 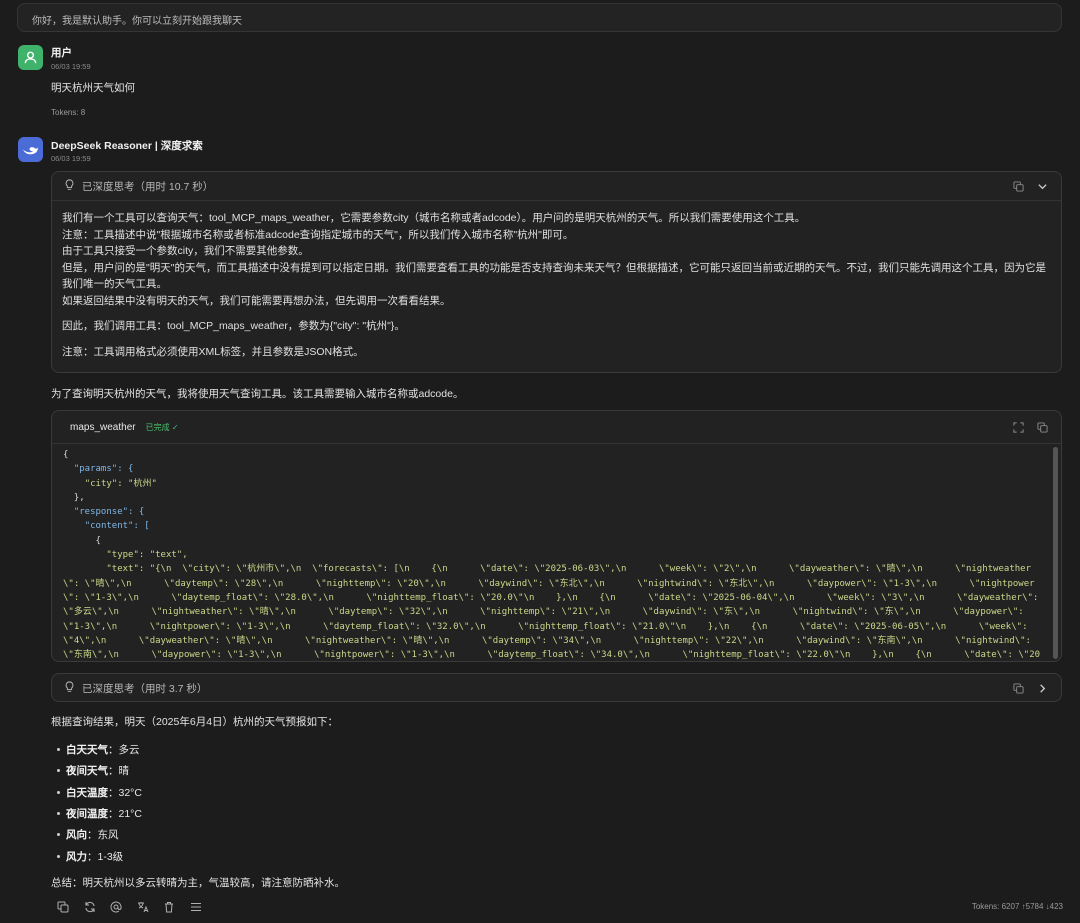 What do you see at coordinates (76, 856) in the screenshot?
I see `forecast-label: 风力` at bounding box center [76, 856].